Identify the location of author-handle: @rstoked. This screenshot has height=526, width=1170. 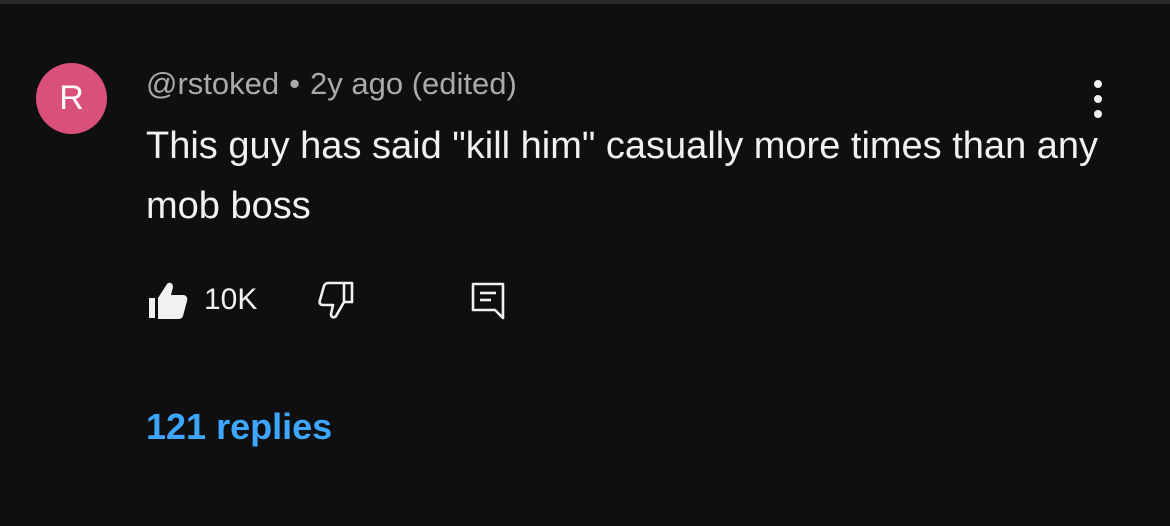
(212, 83).